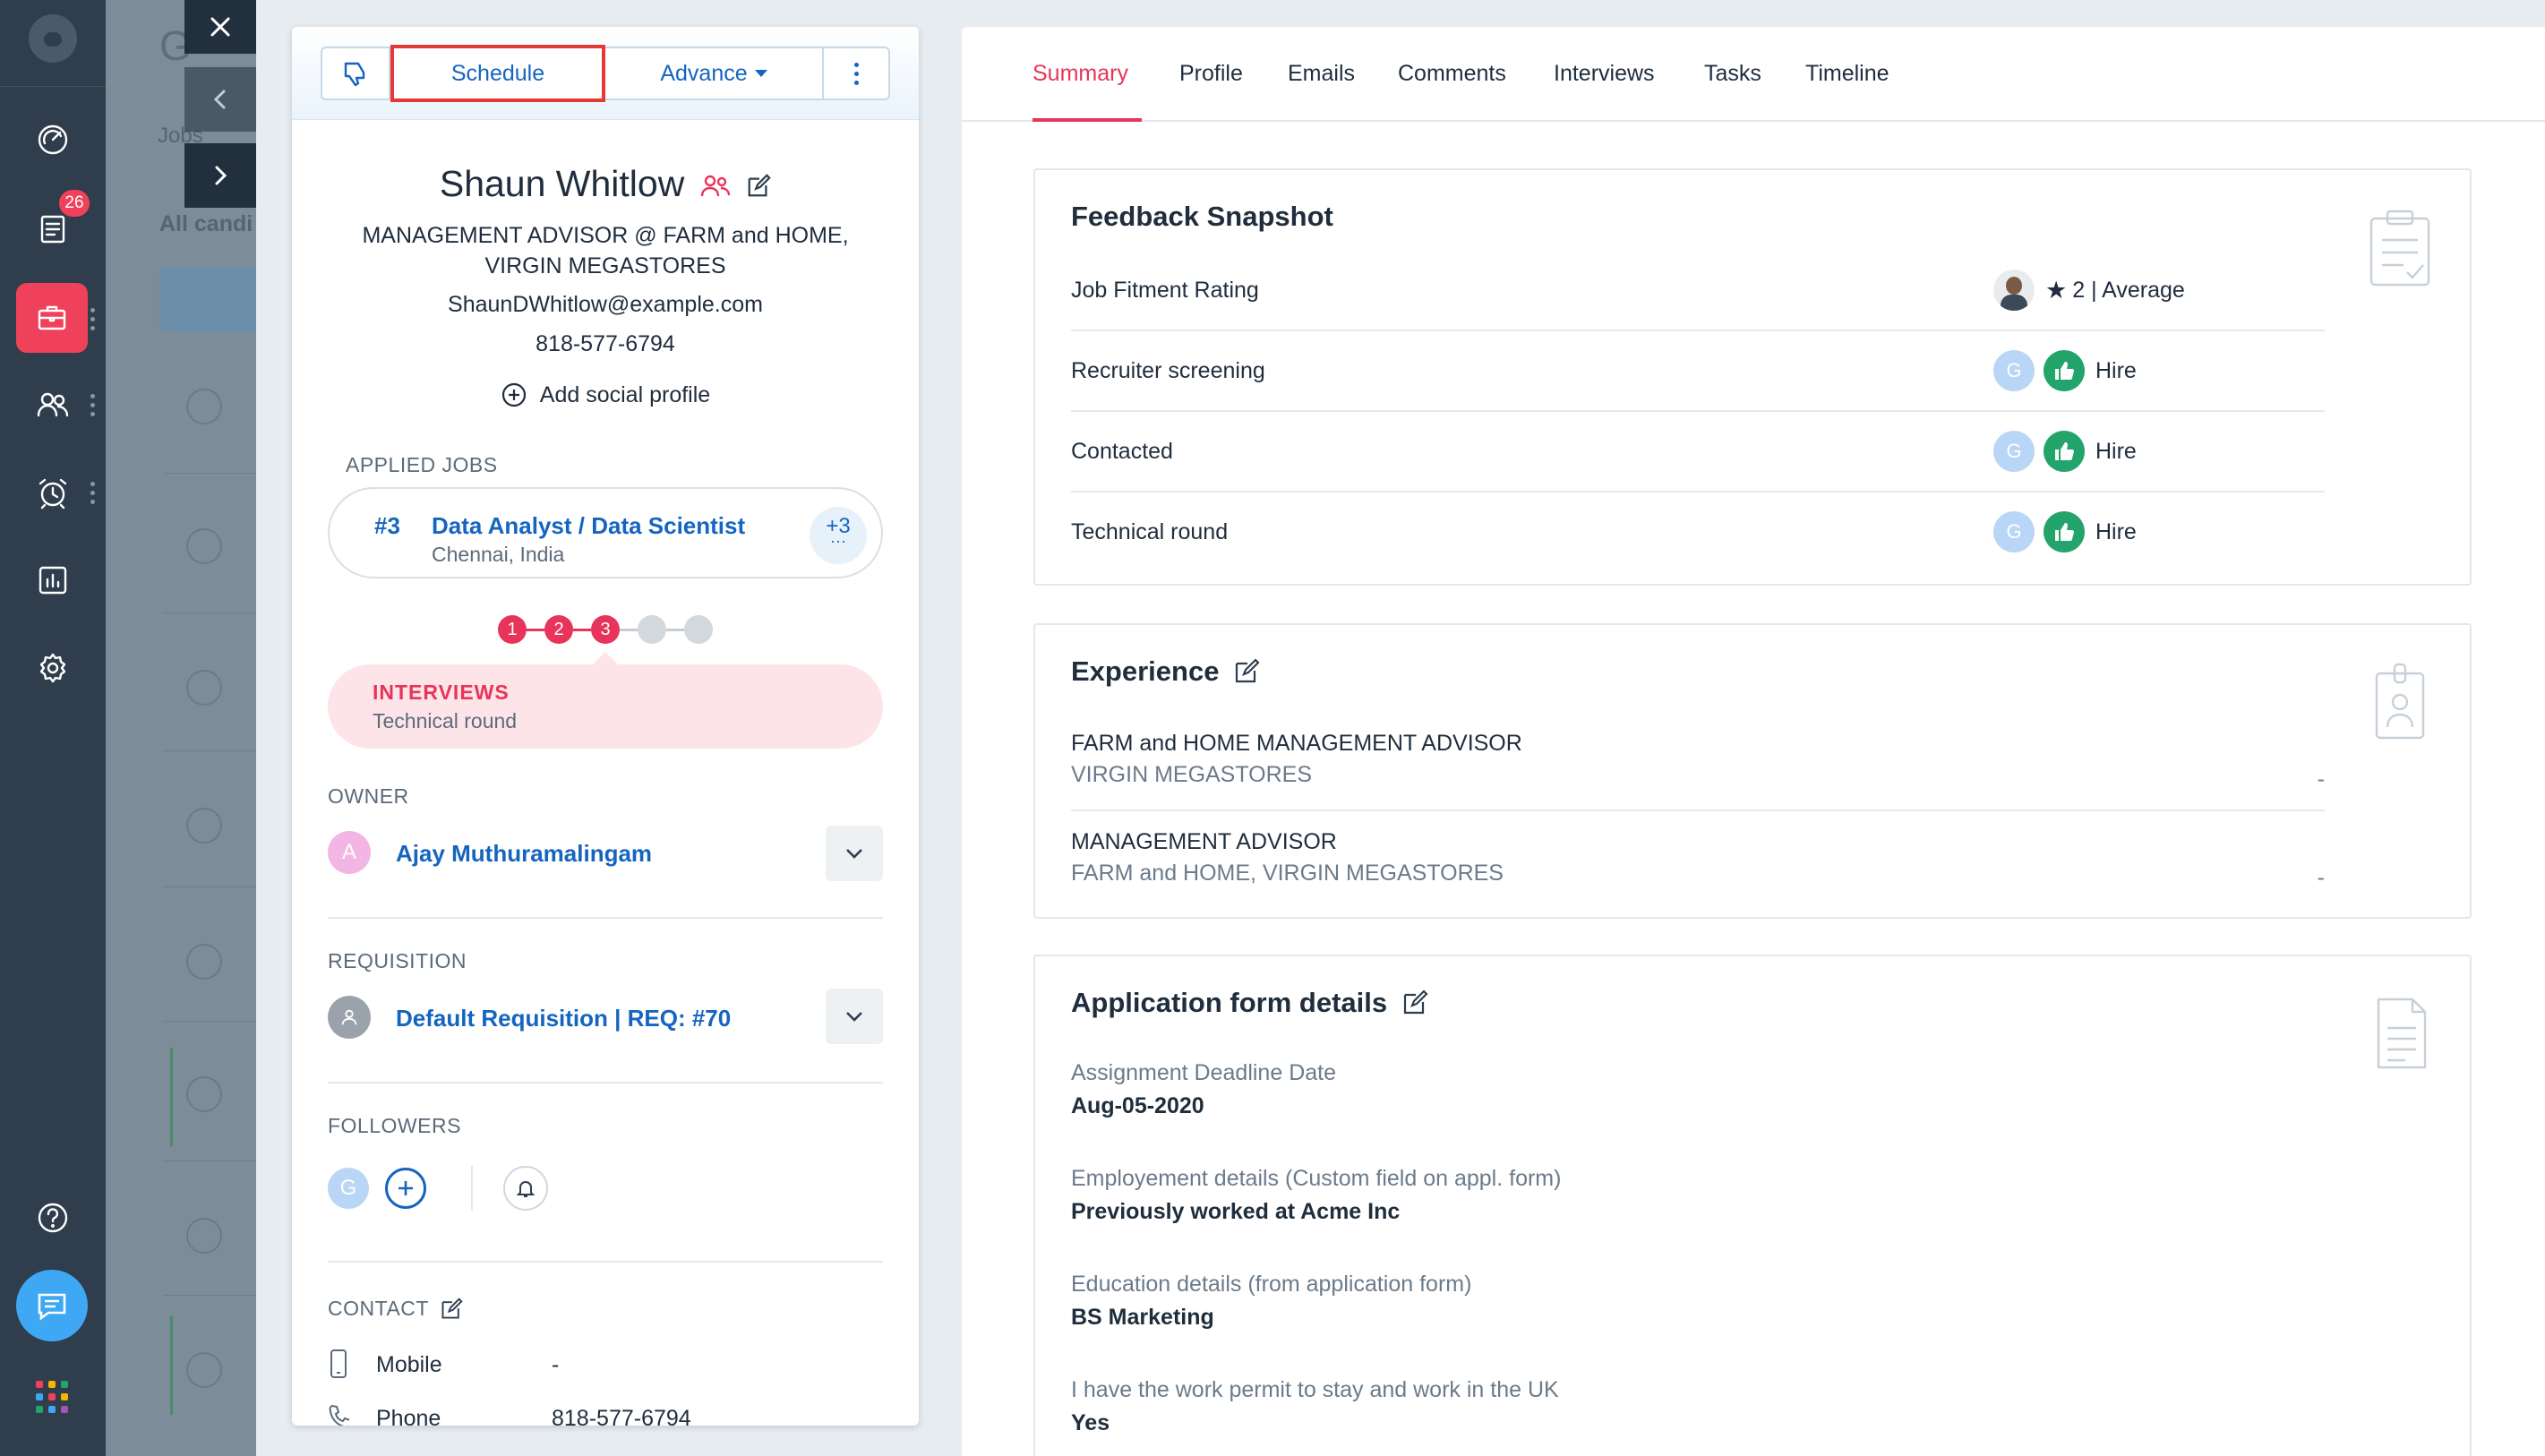 This screenshot has width=2545, height=1456. Describe the element at coordinates (181, 728) in the screenshot. I see `background-overlay: G Jobs All candi` at that location.